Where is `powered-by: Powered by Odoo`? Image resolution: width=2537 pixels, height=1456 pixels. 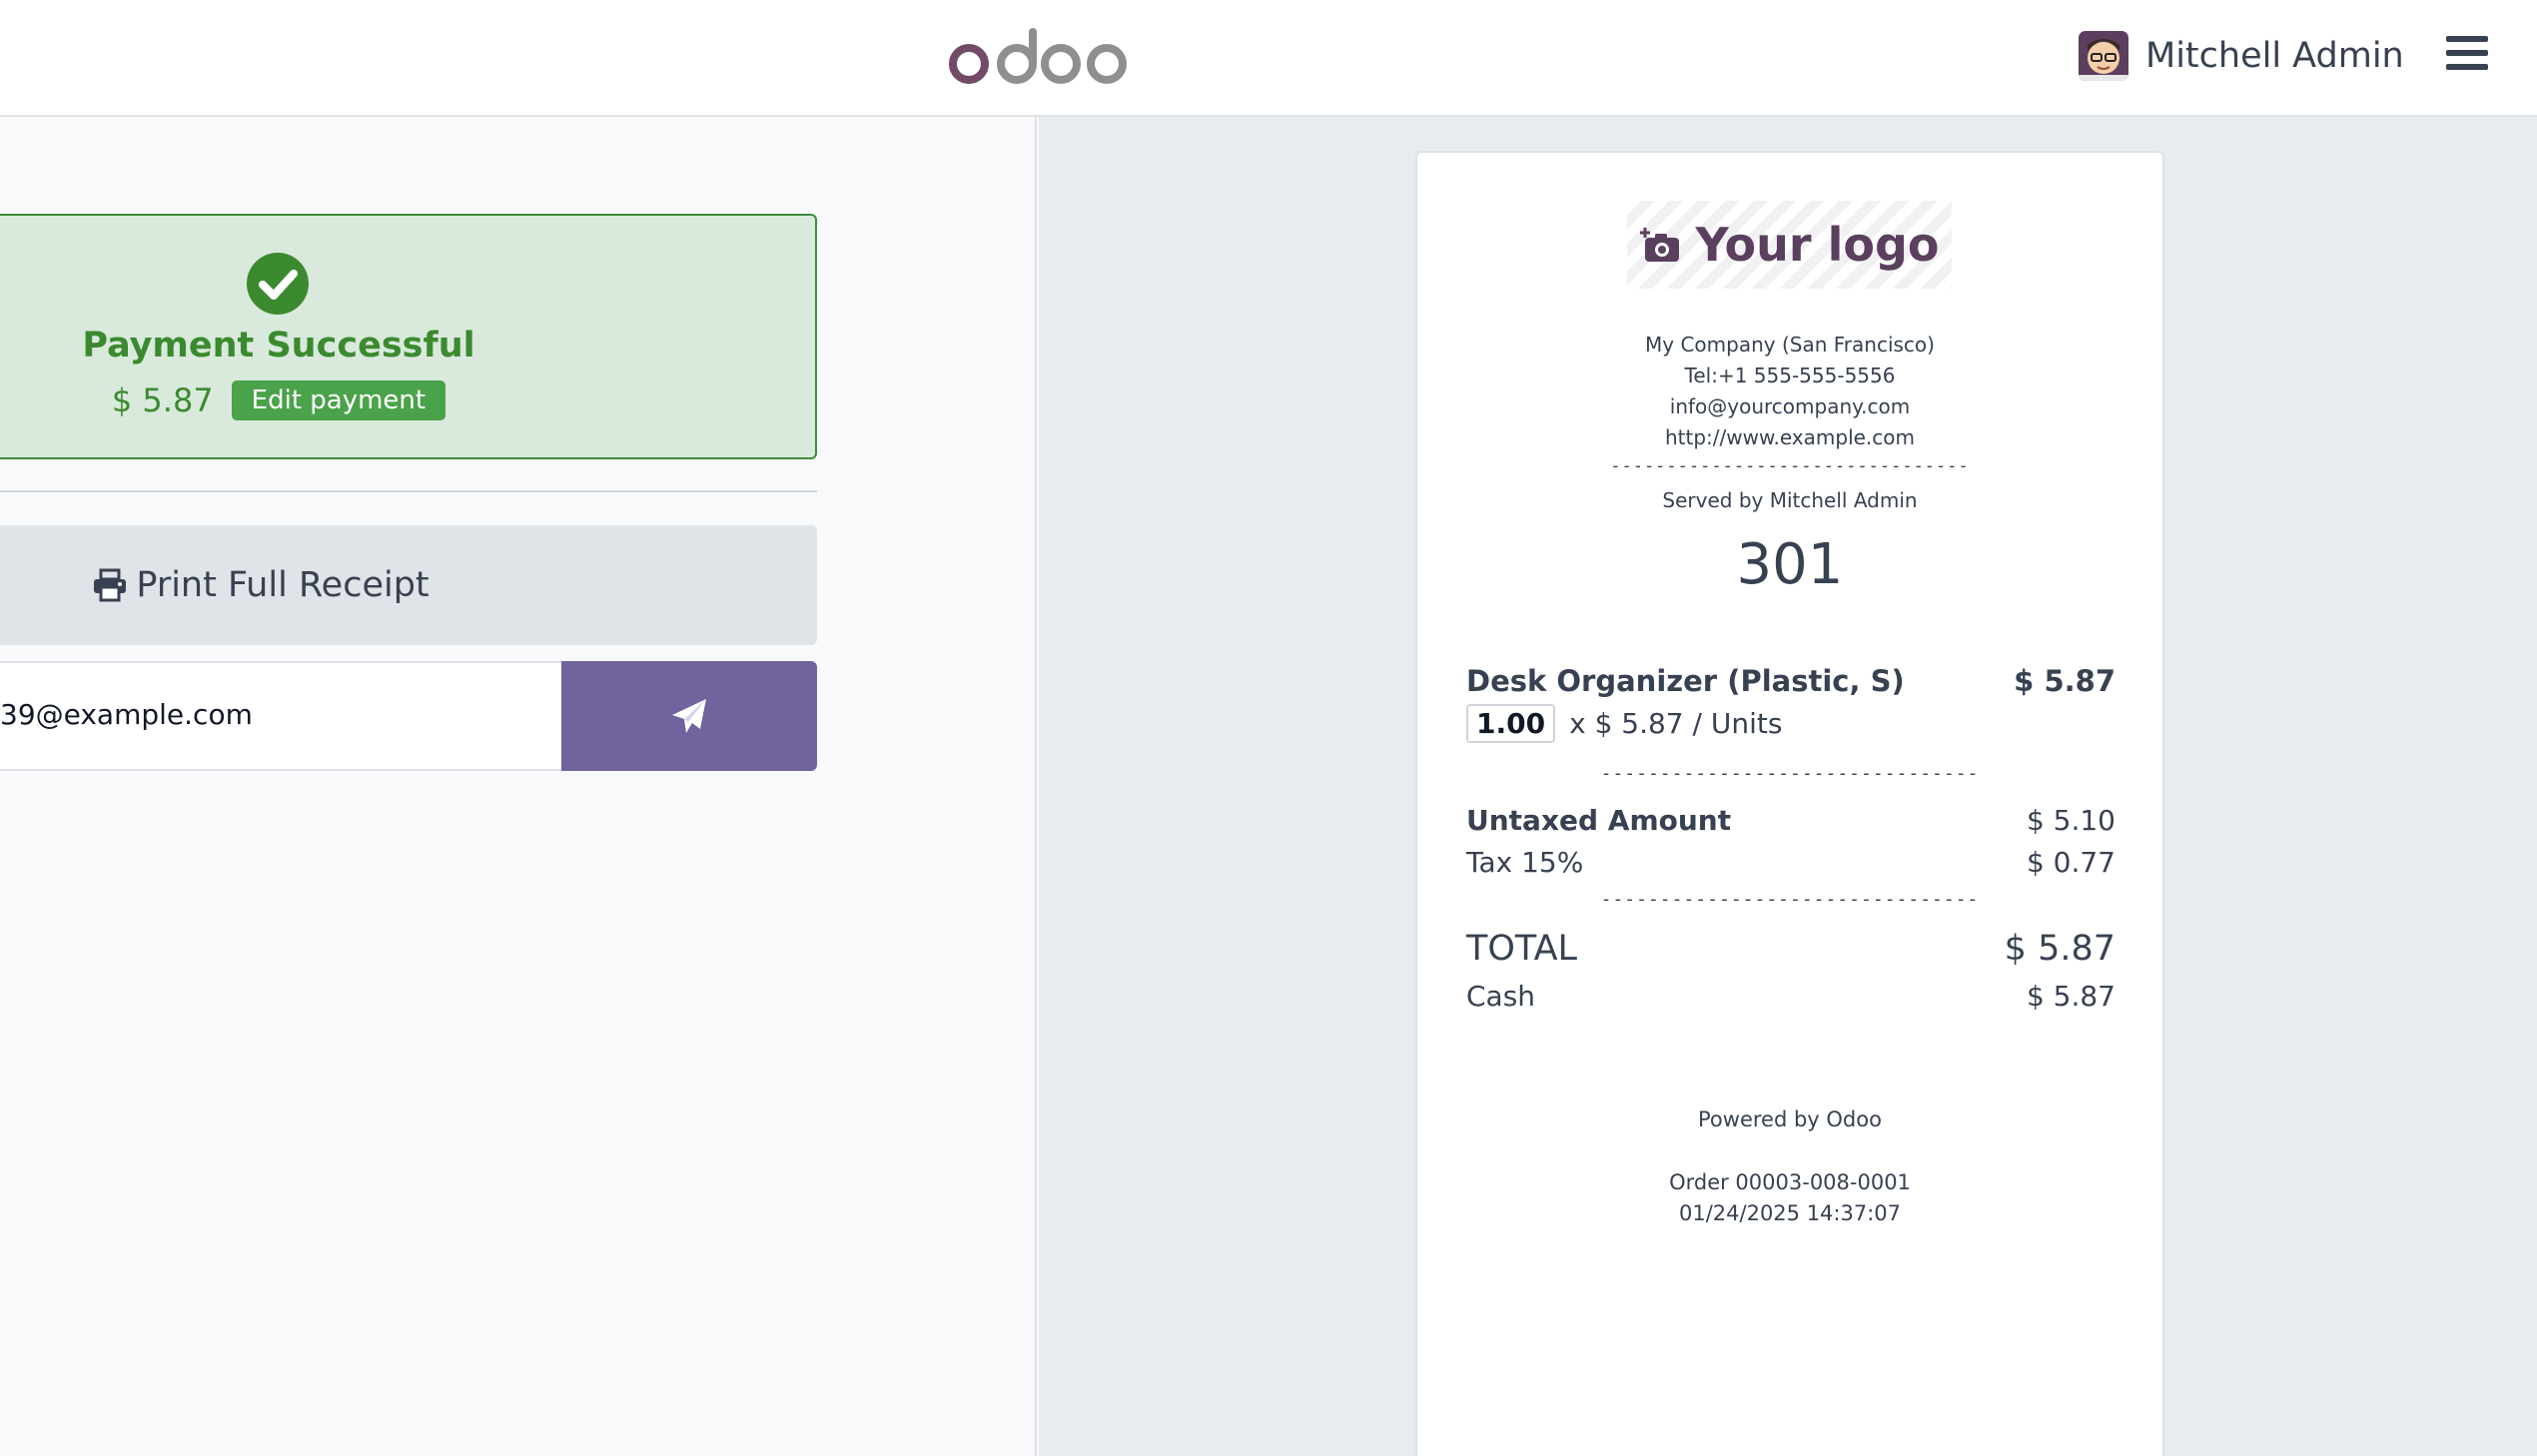
powered-by: Powered by Odoo is located at coordinates (1790, 1119).